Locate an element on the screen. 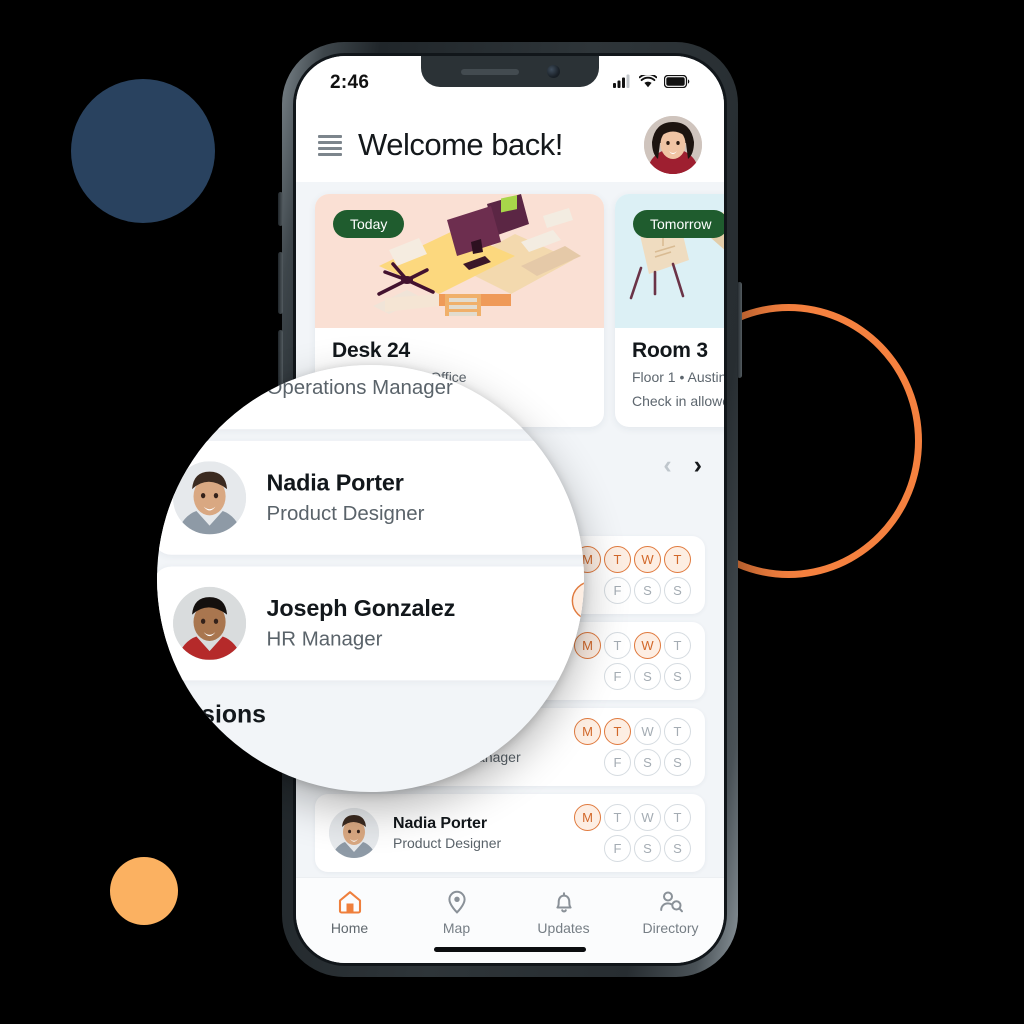  person-row: Nadia PorterProduct DesignerMTWTFSS is located at coordinates (510, 832).